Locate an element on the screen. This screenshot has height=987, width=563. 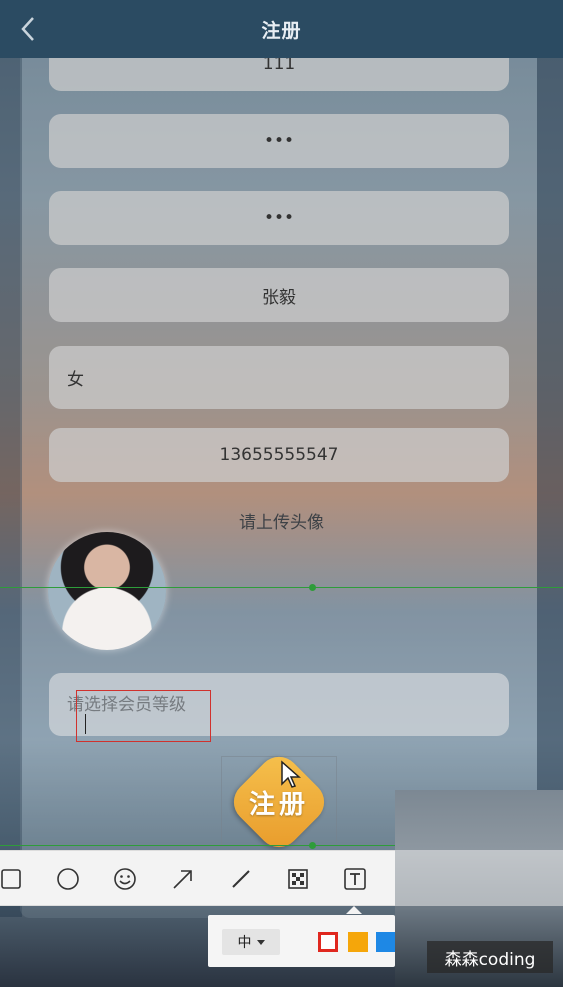
ellipse-icon is located at coordinates (68, 879).